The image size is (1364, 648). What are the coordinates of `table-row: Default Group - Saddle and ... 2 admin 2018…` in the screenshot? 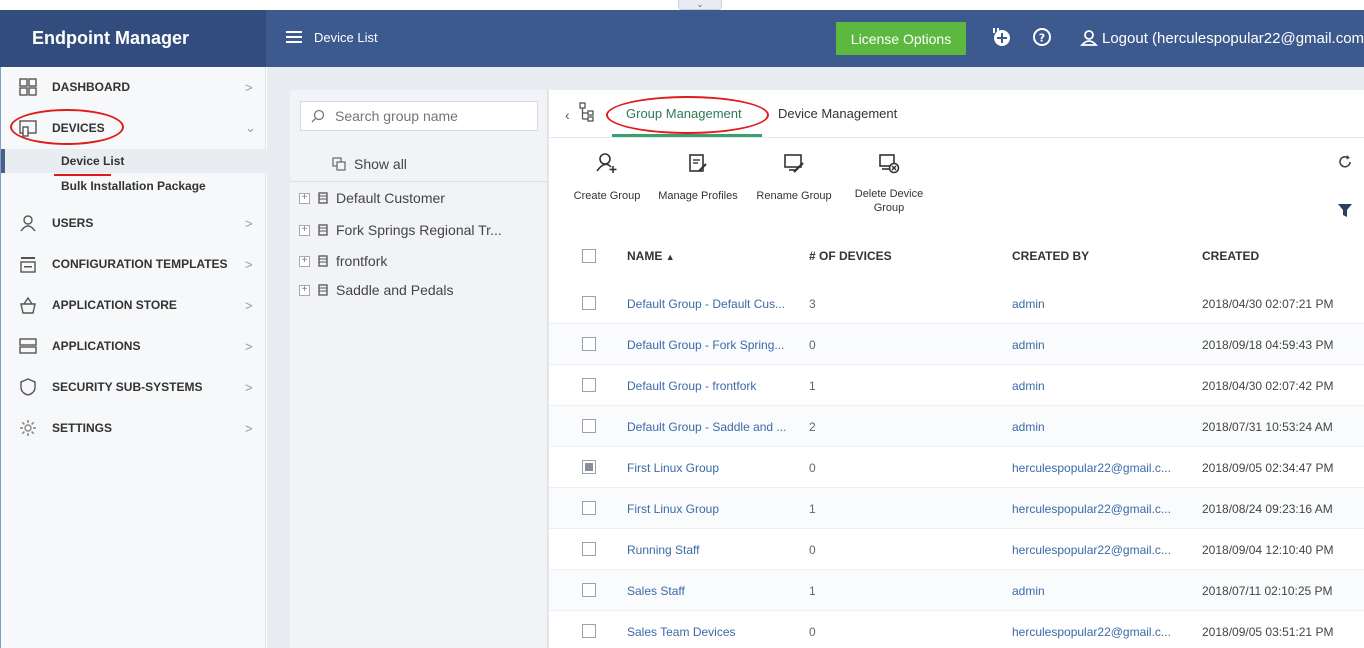 It's located at (956, 426).